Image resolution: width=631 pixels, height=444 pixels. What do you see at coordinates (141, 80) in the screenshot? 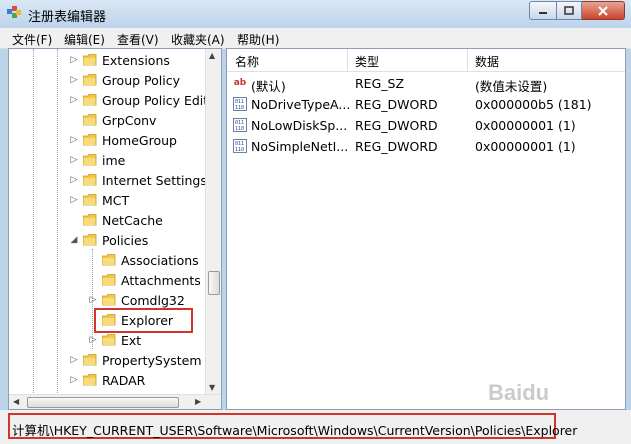
I see `tree-item-label: Group Policy` at bounding box center [141, 80].